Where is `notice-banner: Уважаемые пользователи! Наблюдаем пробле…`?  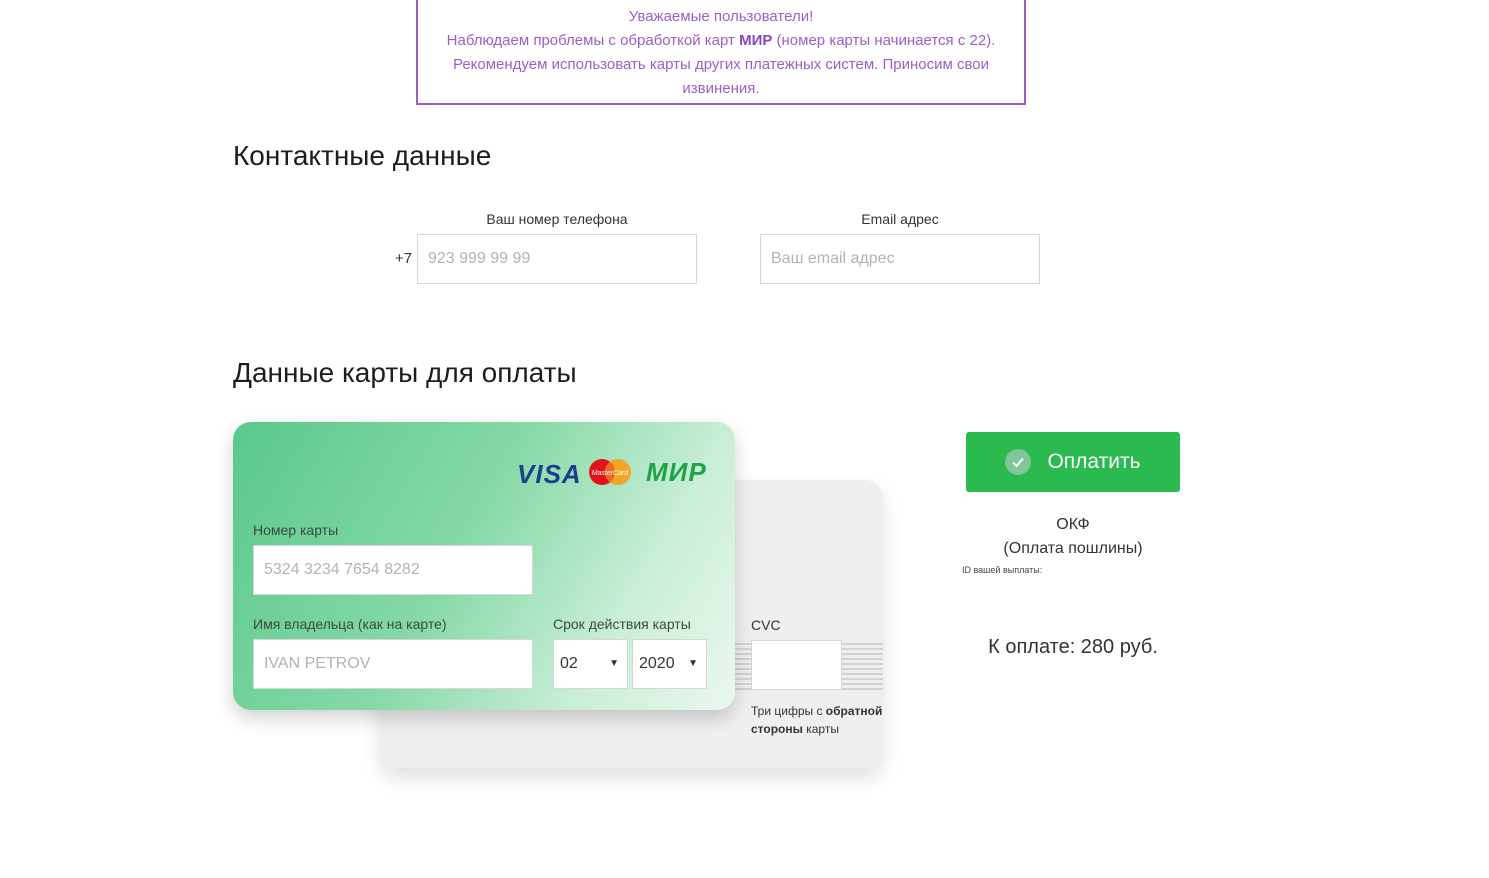 notice-banner: Уважаемые пользователи! Наблюдаем пробле… is located at coordinates (721, 52).